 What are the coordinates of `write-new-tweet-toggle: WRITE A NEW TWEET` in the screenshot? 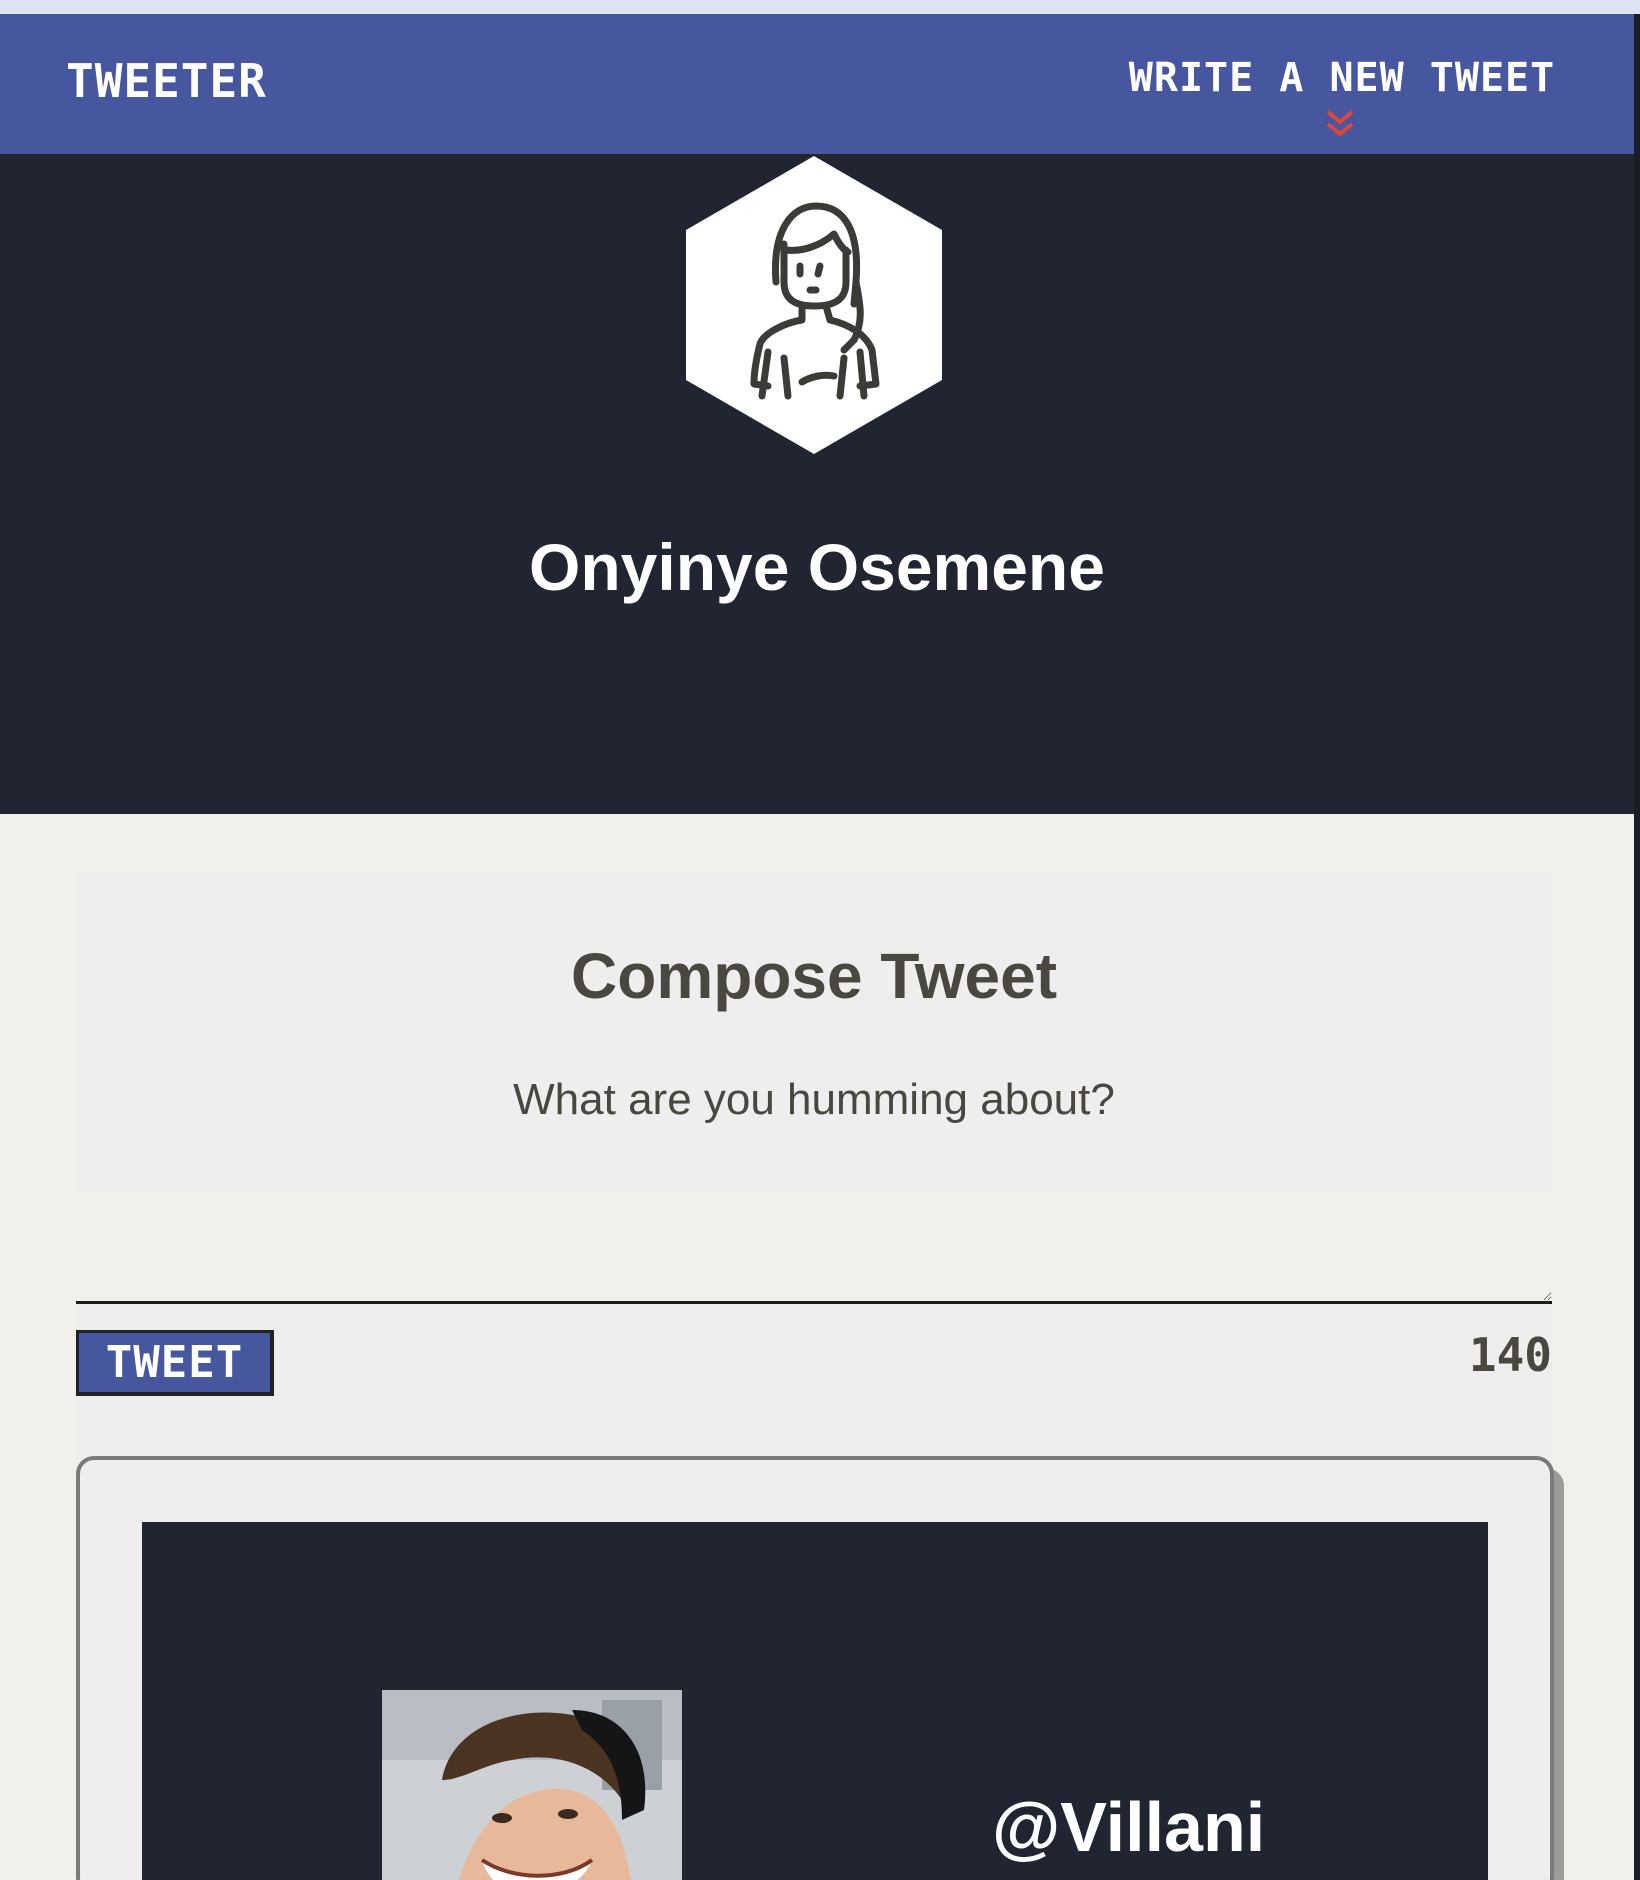 It's located at (1342, 103).